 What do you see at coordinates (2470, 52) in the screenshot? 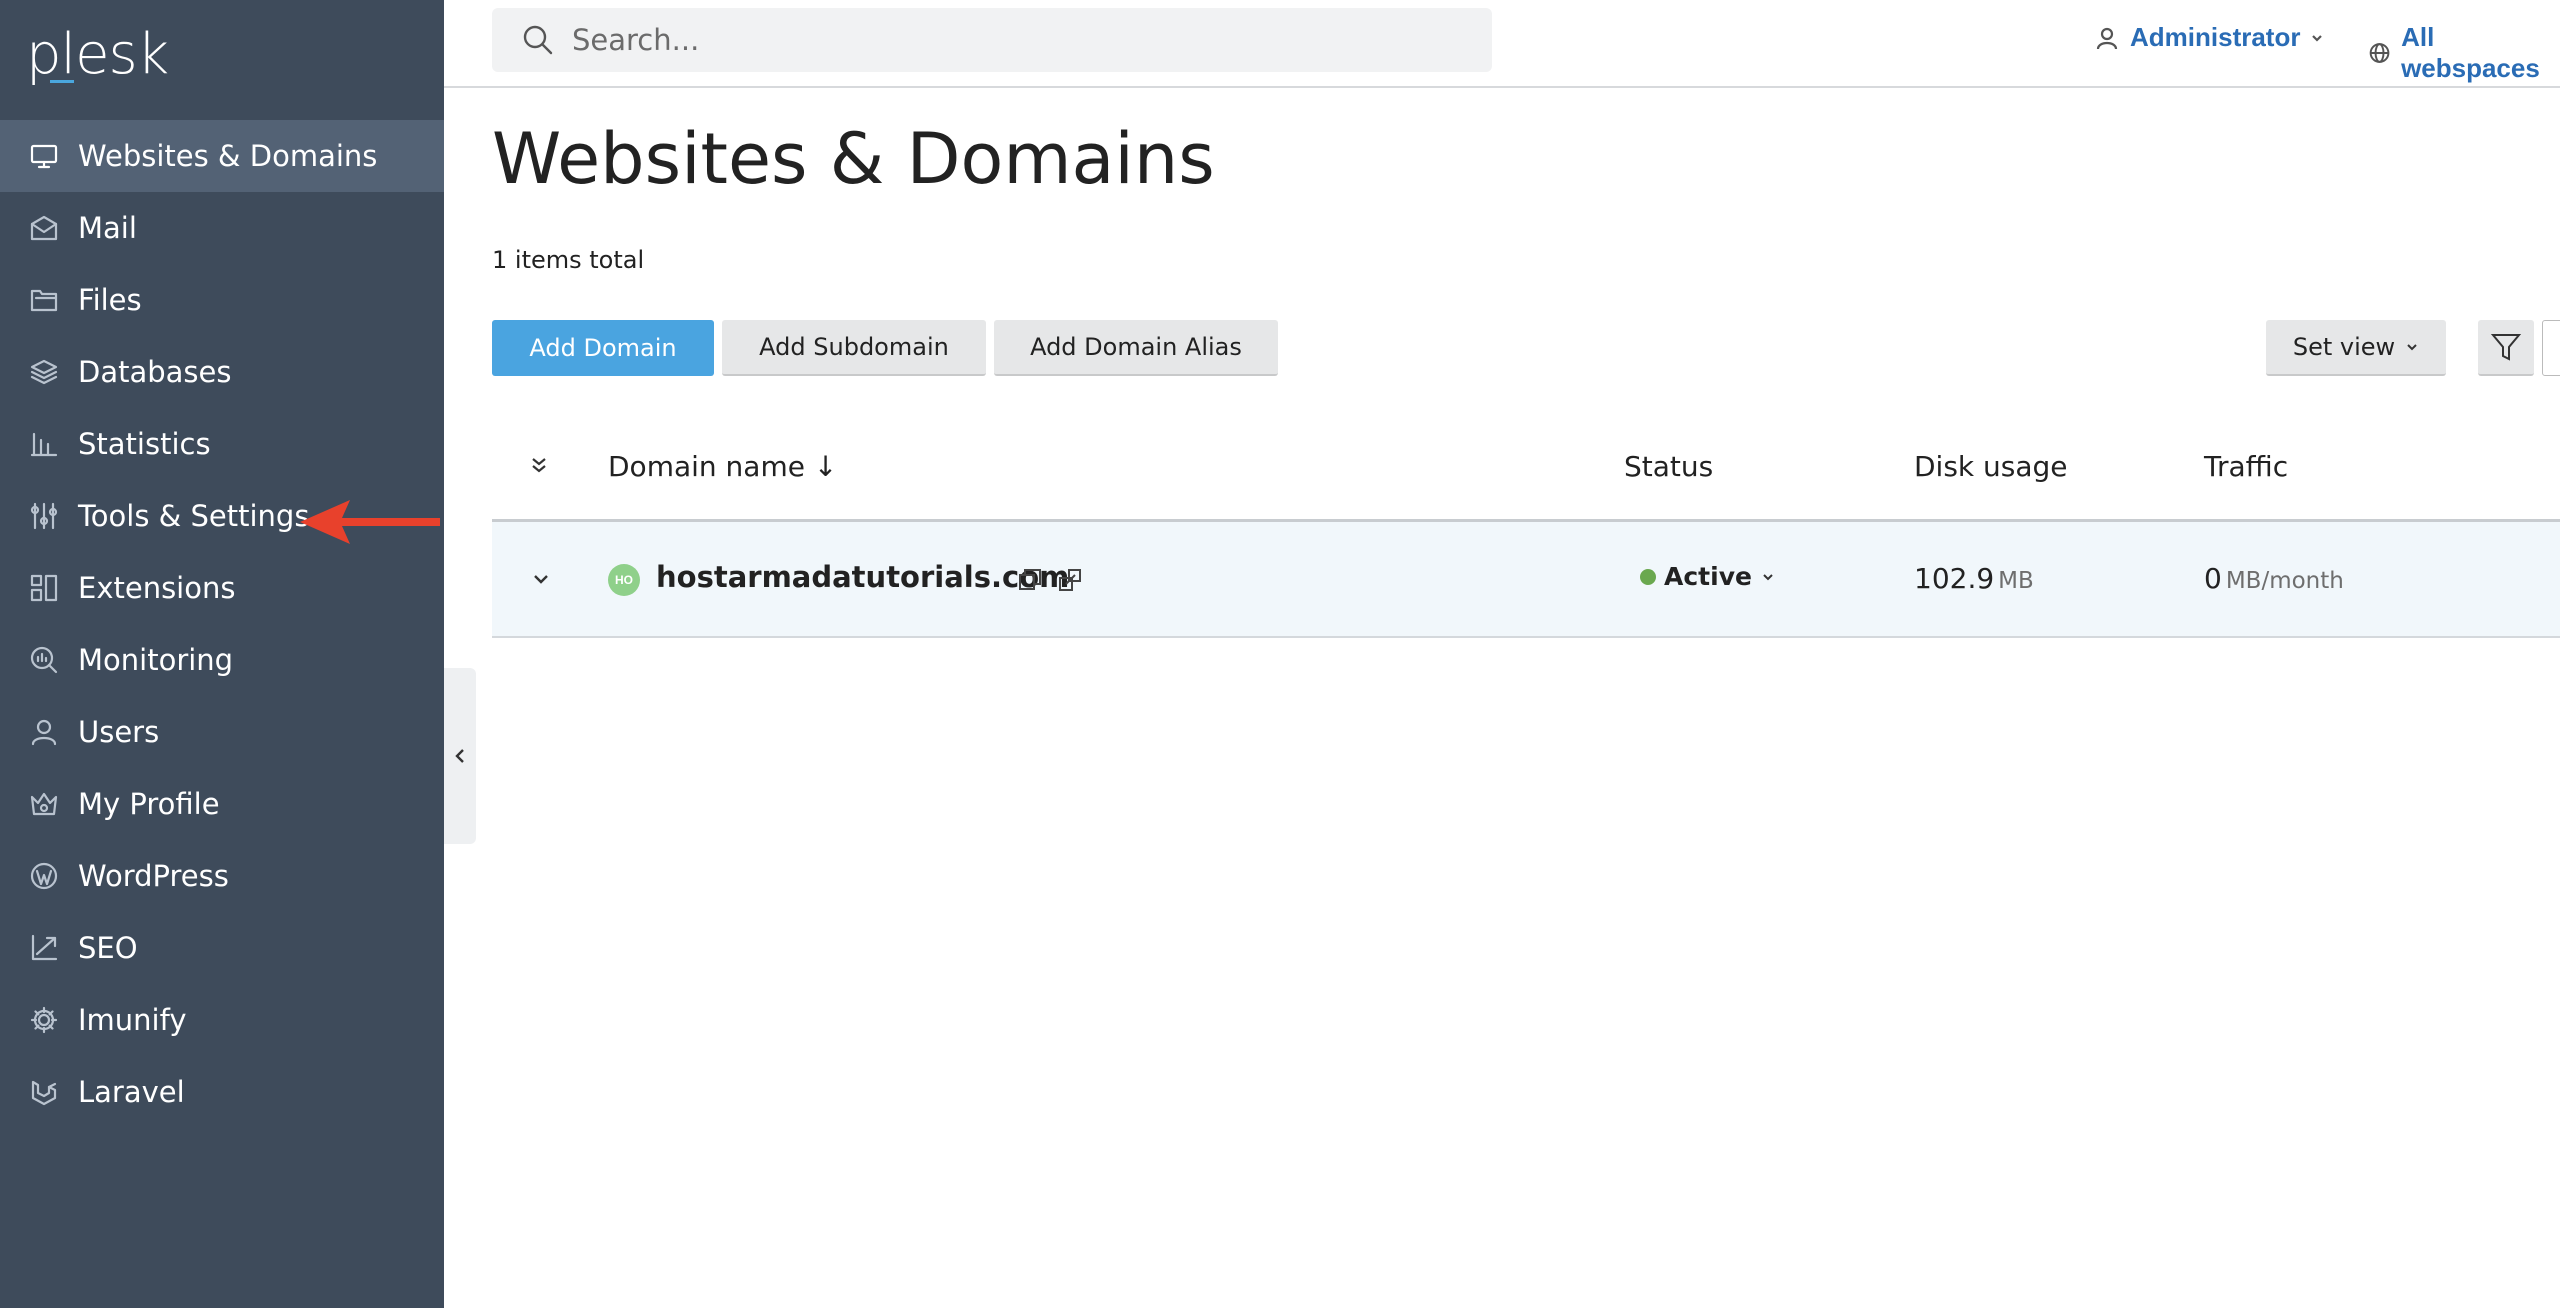
I see `webspaces-menu-label: All webspaces` at bounding box center [2470, 52].